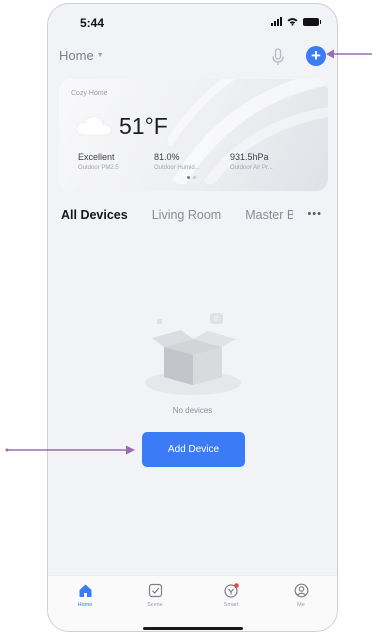 The width and height of the screenshot is (373, 635). I want to click on scene-icon, so click(155, 590).